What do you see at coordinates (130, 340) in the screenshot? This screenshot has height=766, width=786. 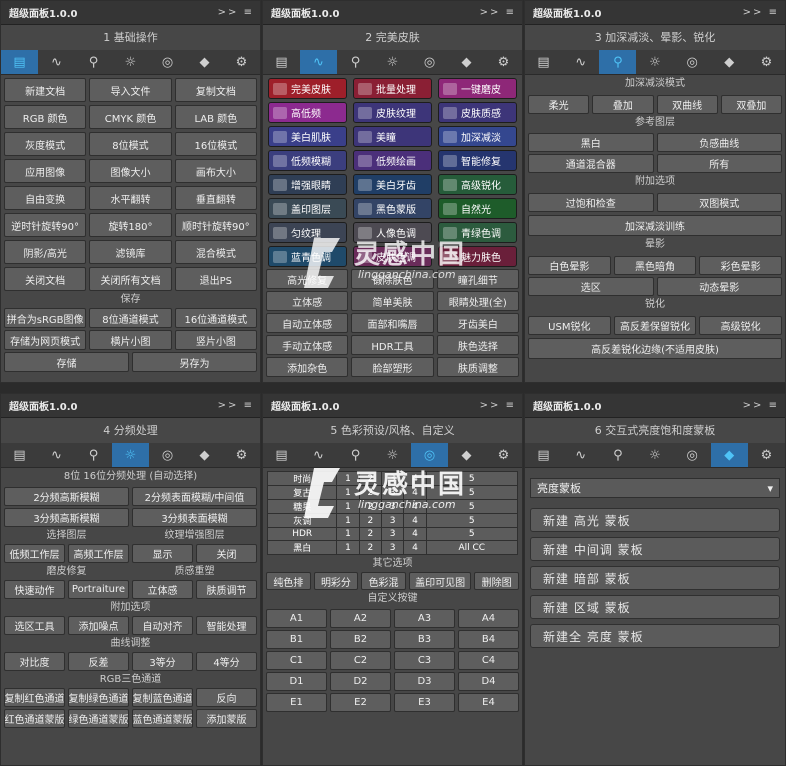 I see `save-op-button: 横片小图` at bounding box center [130, 340].